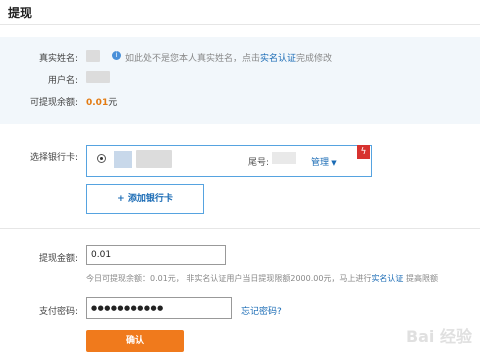 The image size is (480, 353). I want to click on bank-name, so click(154, 159).